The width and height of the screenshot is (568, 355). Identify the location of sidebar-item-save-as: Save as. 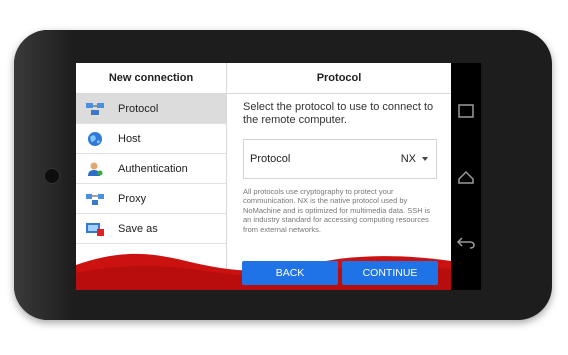
(151, 229).